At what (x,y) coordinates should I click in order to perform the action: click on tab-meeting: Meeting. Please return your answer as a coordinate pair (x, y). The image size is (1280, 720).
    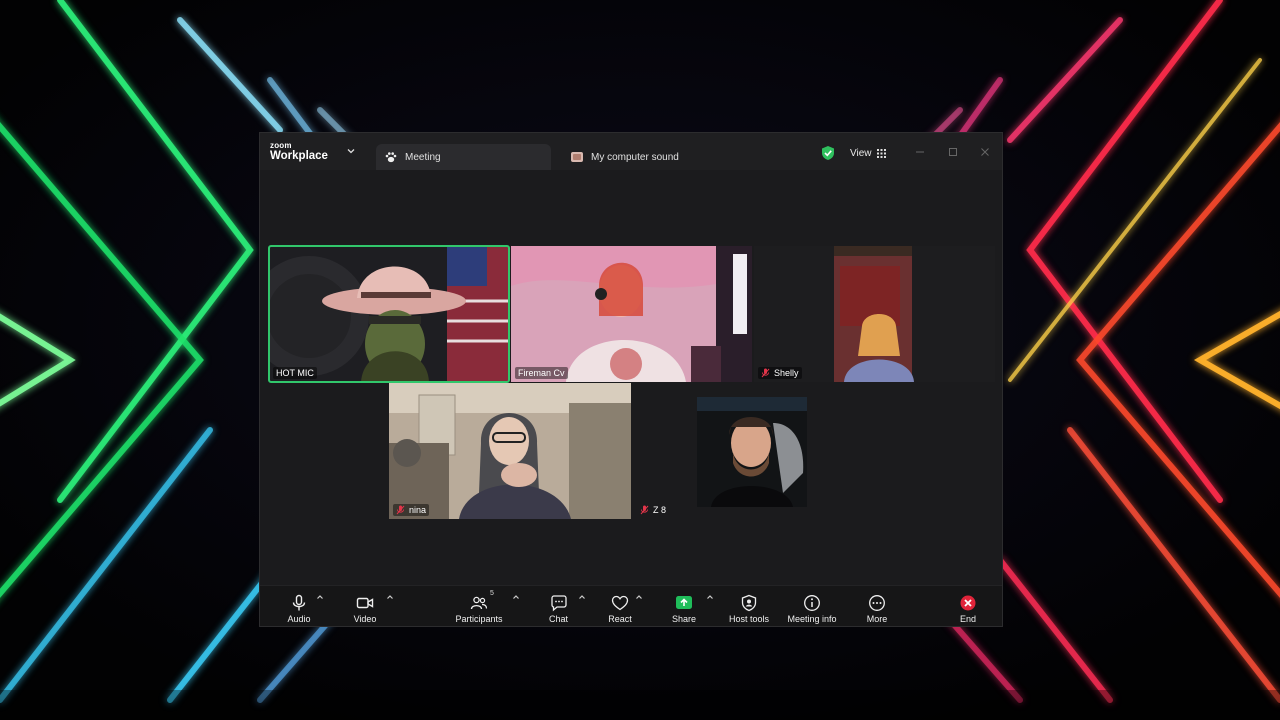
    Looking at the image, I should click on (463, 157).